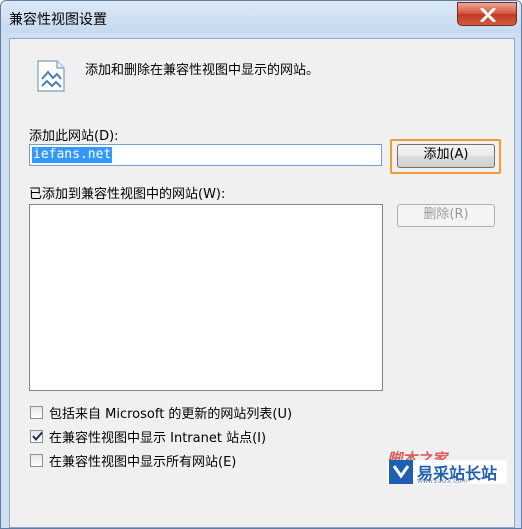  Describe the element at coordinates (202, 70) in the screenshot. I see `info-text: 添加和删除在兼容性视图中显示的网站。` at that location.